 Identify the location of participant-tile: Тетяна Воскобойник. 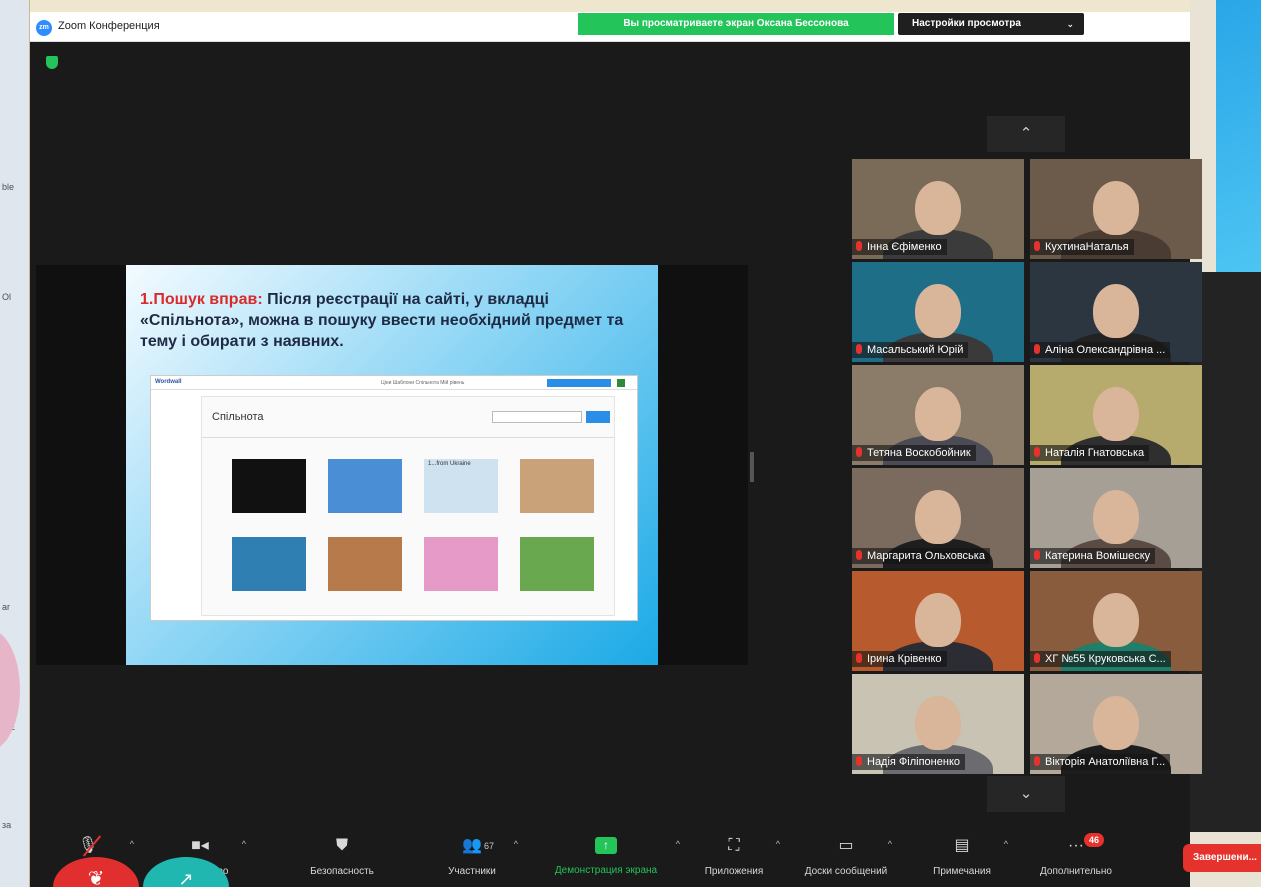
(938, 415).